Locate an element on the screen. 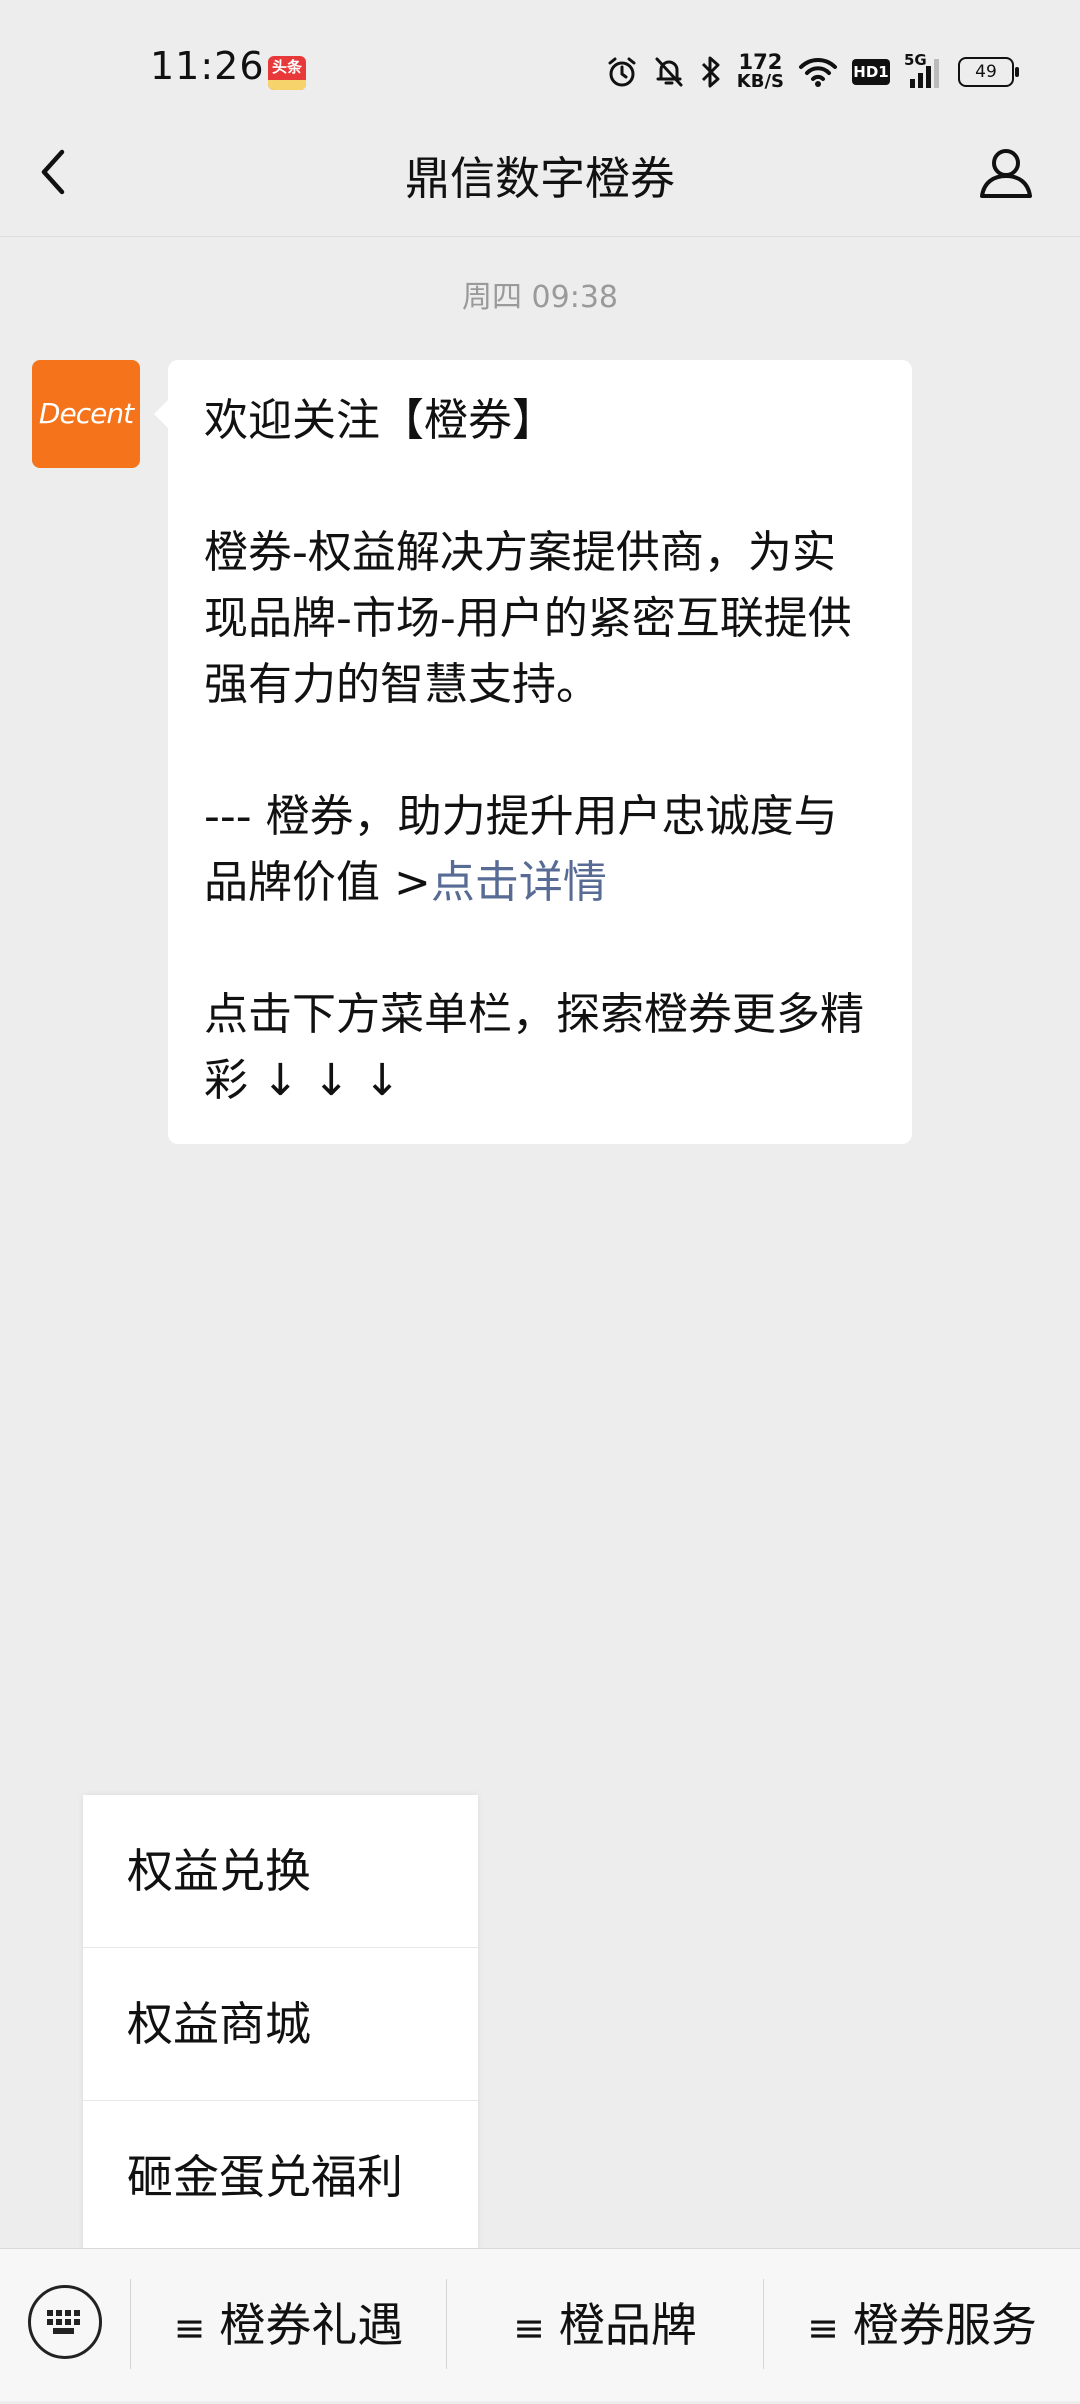 The image size is (1080, 2404). menu-tab-brand-label: 橙品牌 is located at coordinates (627, 2325).